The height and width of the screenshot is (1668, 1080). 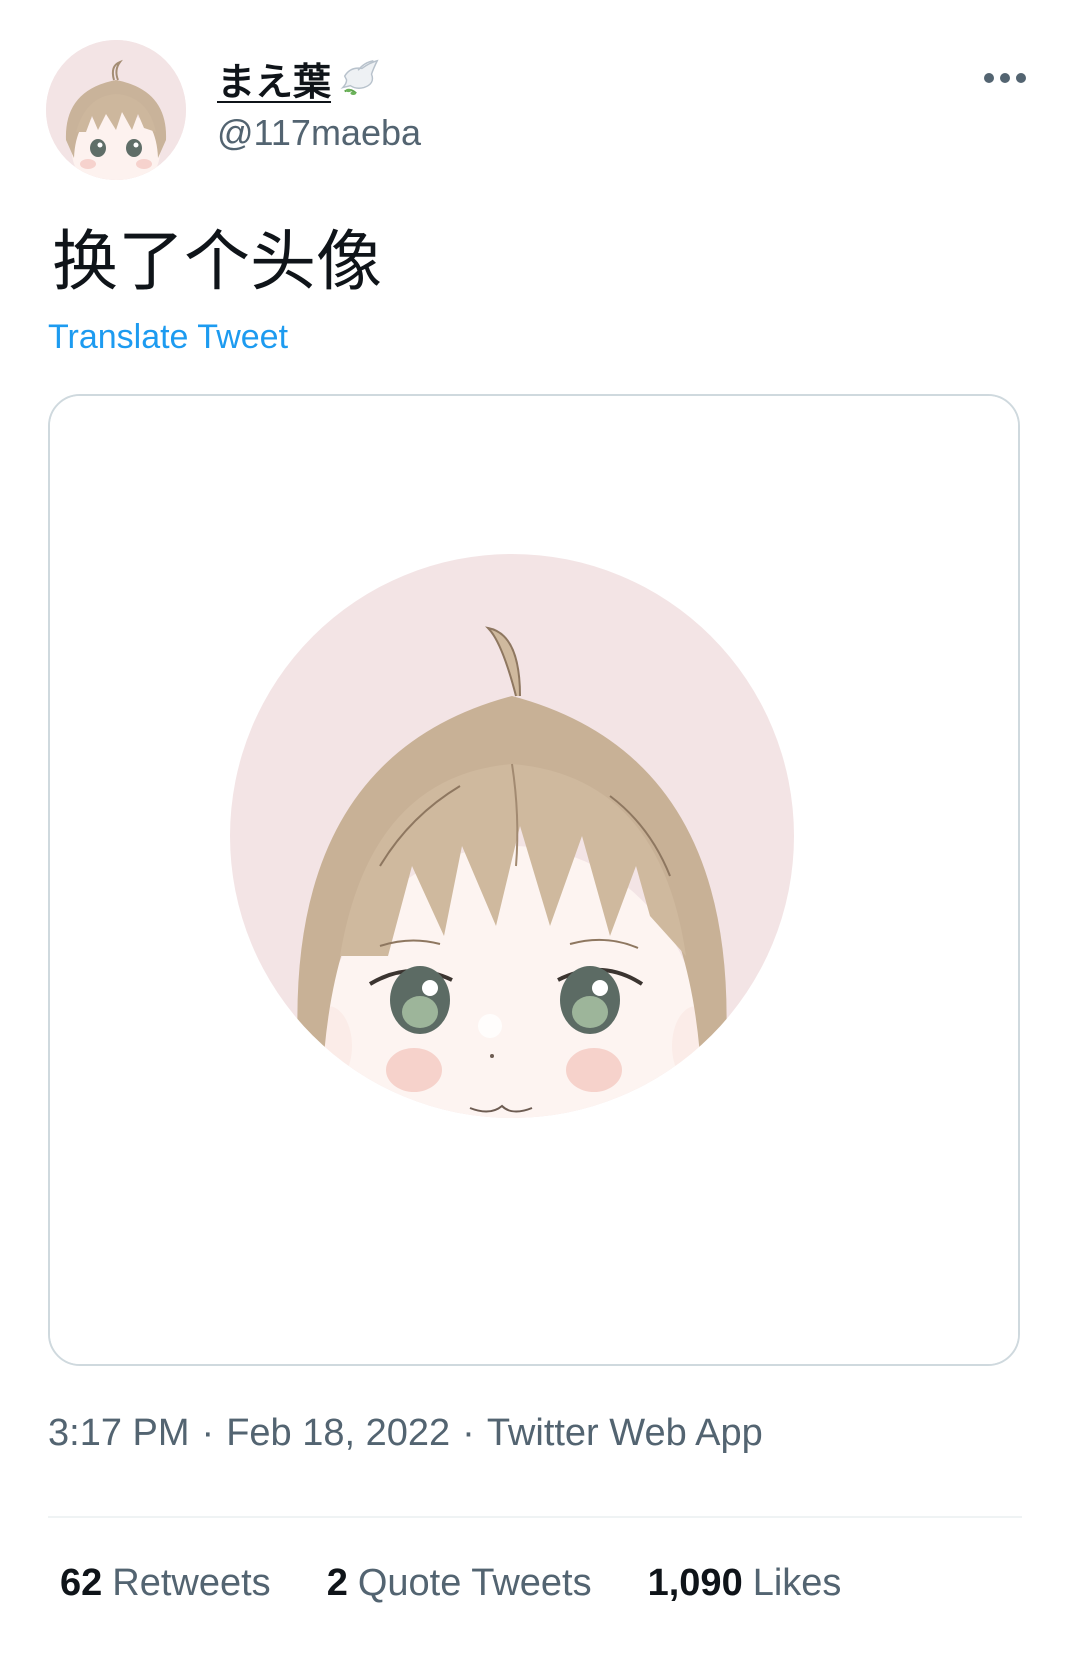 I want to click on tweet-text: 换了个头像, so click(x=217, y=261).